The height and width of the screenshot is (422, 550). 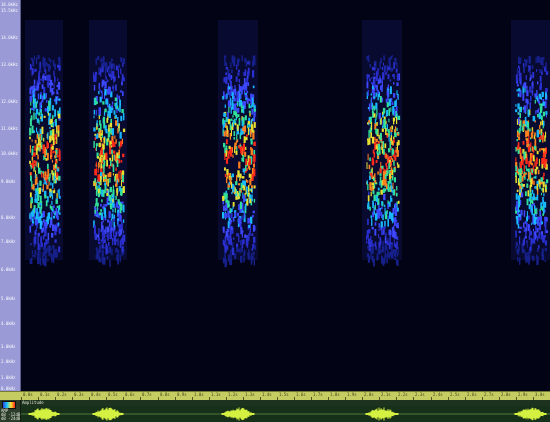 I want to click on frequency-tick-label: 7.0kHz, so click(x=8, y=241).